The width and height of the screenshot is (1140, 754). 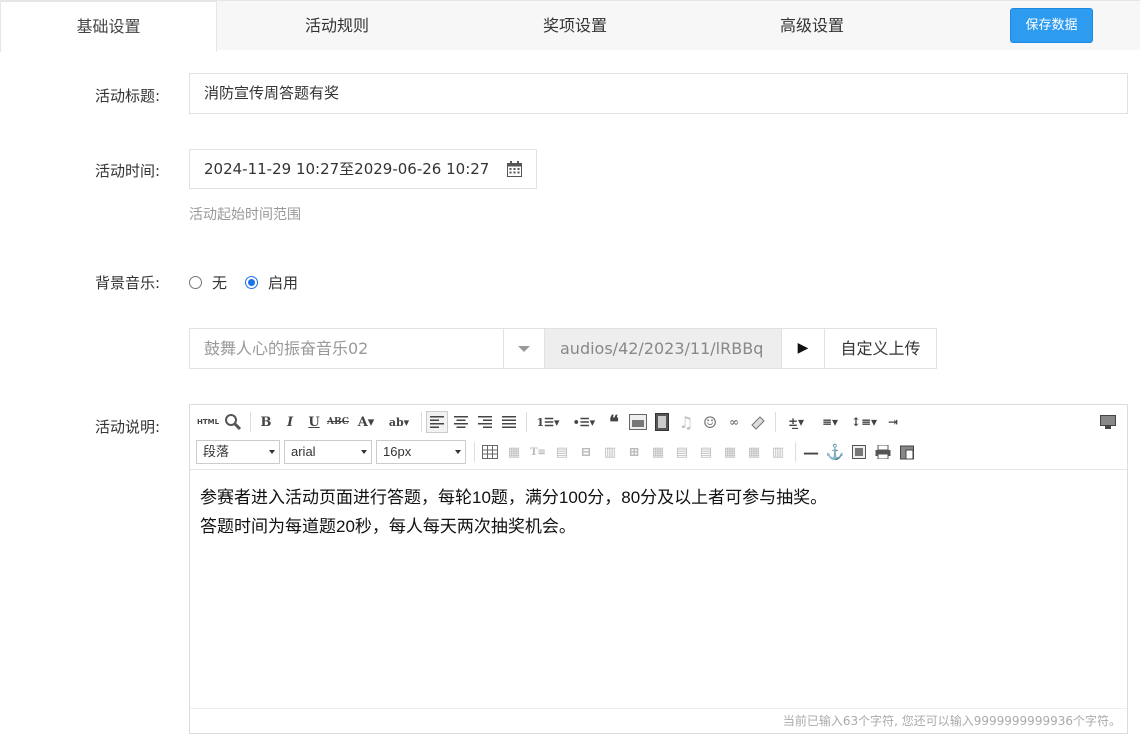 What do you see at coordinates (461, 422) in the screenshot?
I see `align-center-icon` at bounding box center [461, 422].